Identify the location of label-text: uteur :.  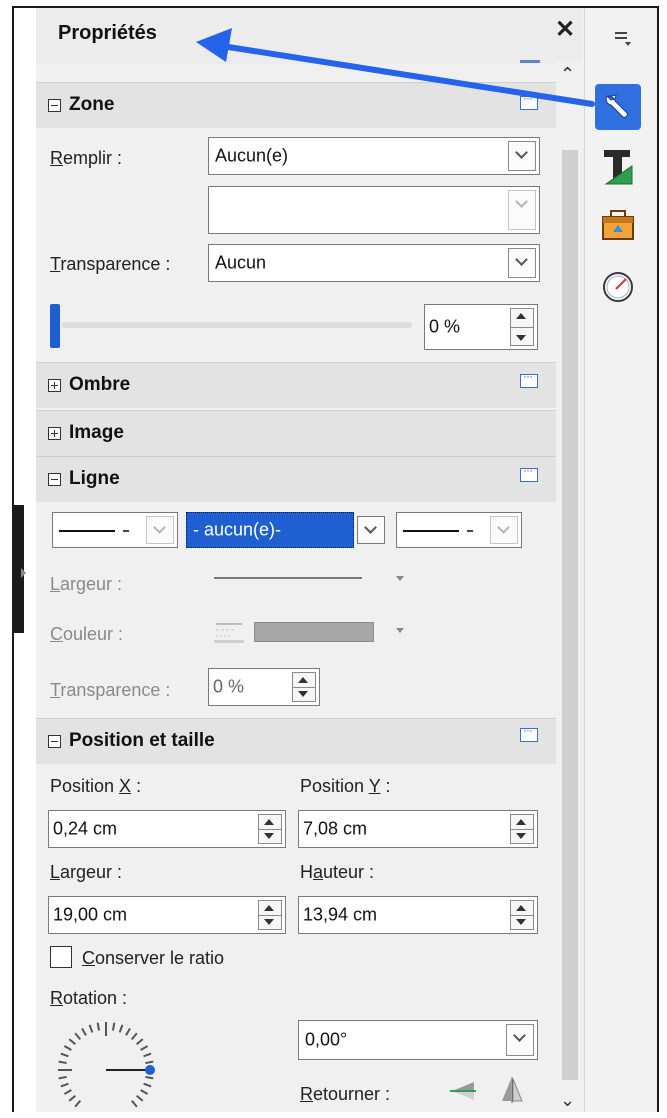
(349, 872).